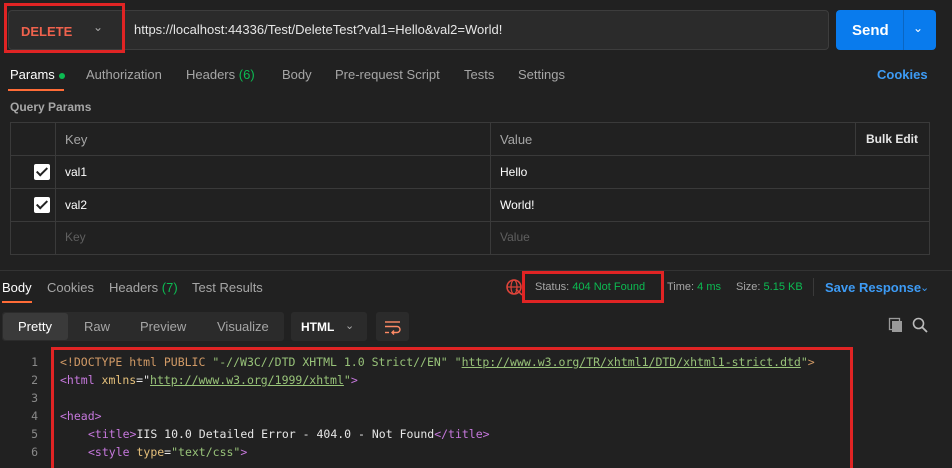 This screenshot has height=468, width=952. Describe the element at coordinates (34, 380) in the screenshot. I see `line-number: 2` at that location.